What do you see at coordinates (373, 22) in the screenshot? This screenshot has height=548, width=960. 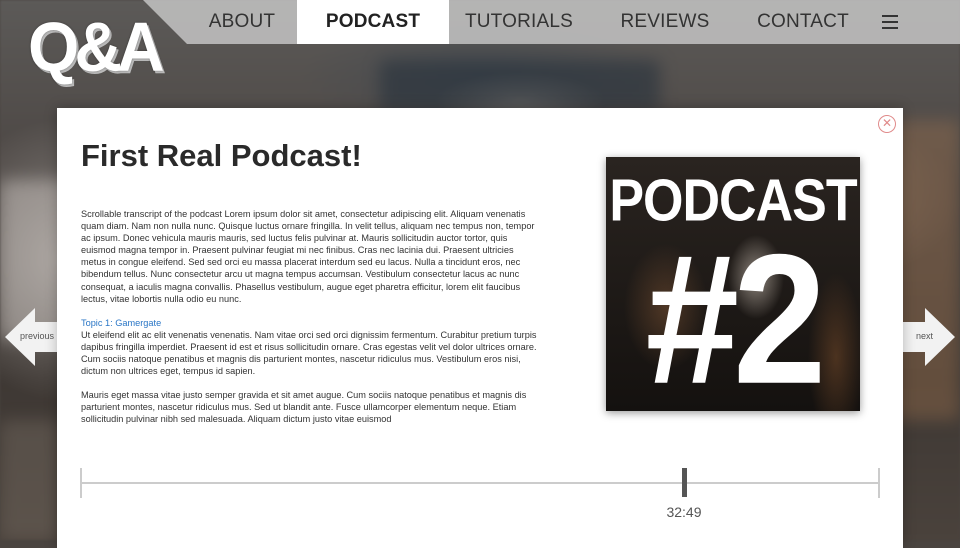 I see `nav-item-podcast: PODCAST` at bounding box center [373, 22].